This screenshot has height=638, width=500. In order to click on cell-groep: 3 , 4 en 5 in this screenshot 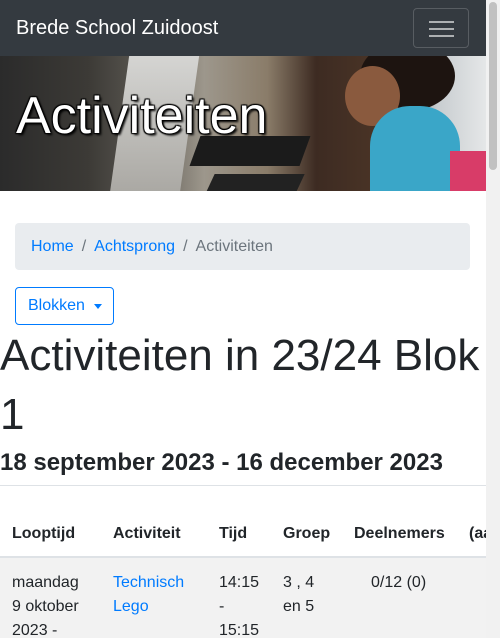, I will do `click(298, 595)`.